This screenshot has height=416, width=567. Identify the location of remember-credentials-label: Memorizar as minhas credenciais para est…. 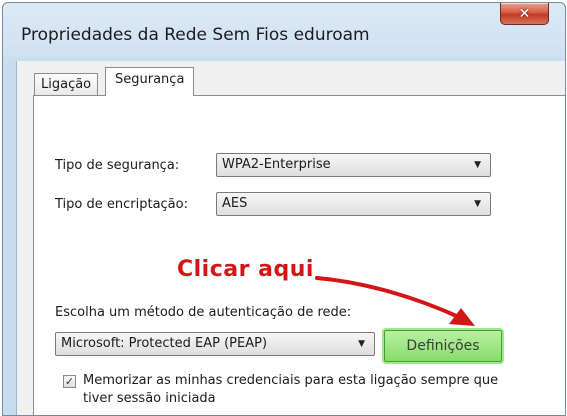
(291, 389).